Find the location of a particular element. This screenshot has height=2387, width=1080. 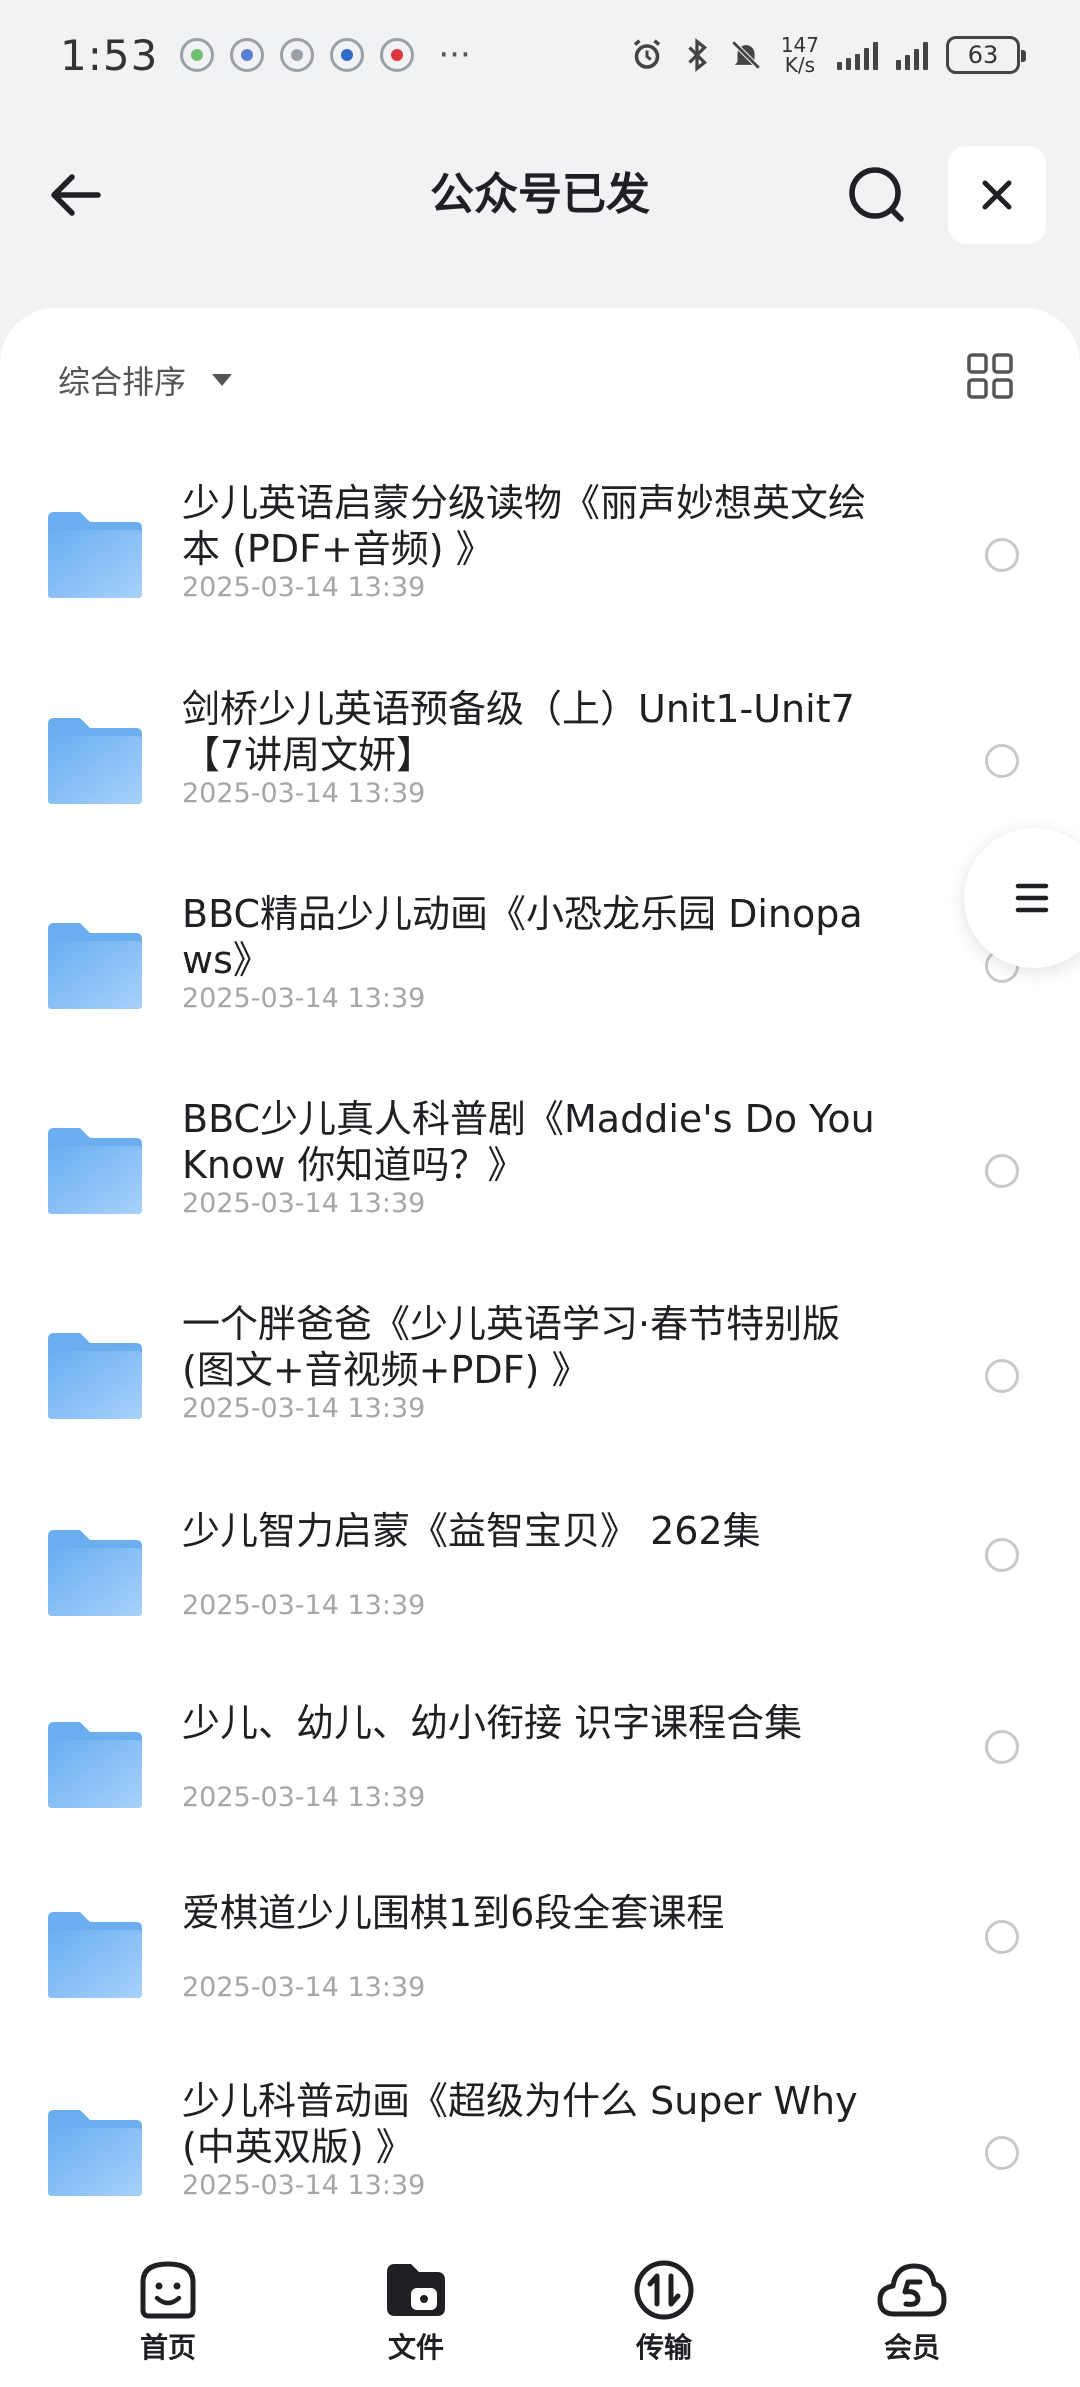

sort-label: 综合排序 is located at coordinates (122, 382).